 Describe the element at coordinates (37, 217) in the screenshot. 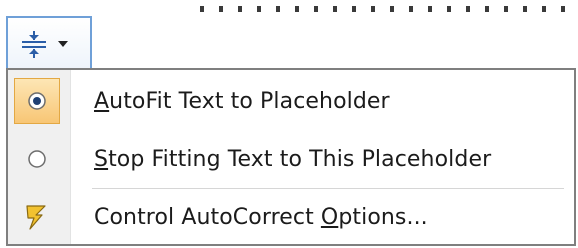

I see `autocorrect-lightning-icon` at that location.